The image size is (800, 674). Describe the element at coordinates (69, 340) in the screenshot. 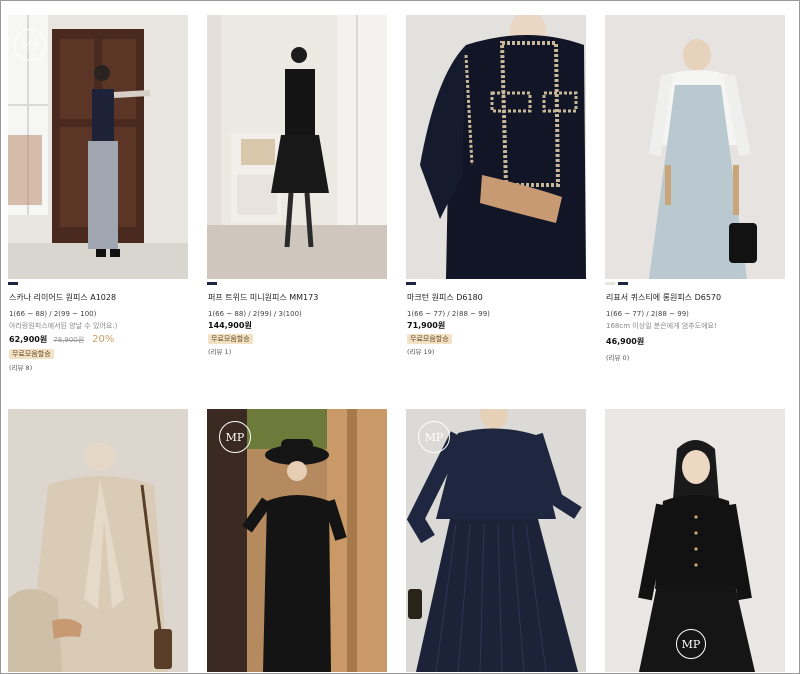

I see `original-price: 78,900원` at that location.